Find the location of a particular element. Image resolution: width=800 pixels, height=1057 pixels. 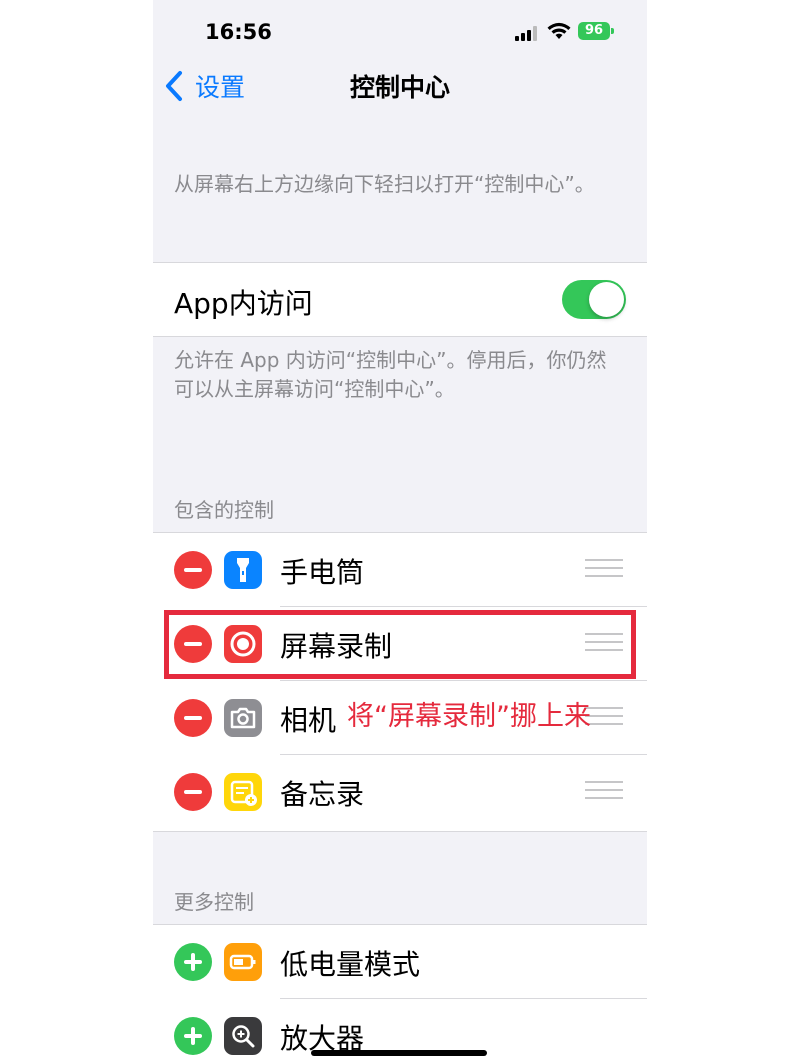

app-access-label: App内访问 is located at coordinates (243, 303).